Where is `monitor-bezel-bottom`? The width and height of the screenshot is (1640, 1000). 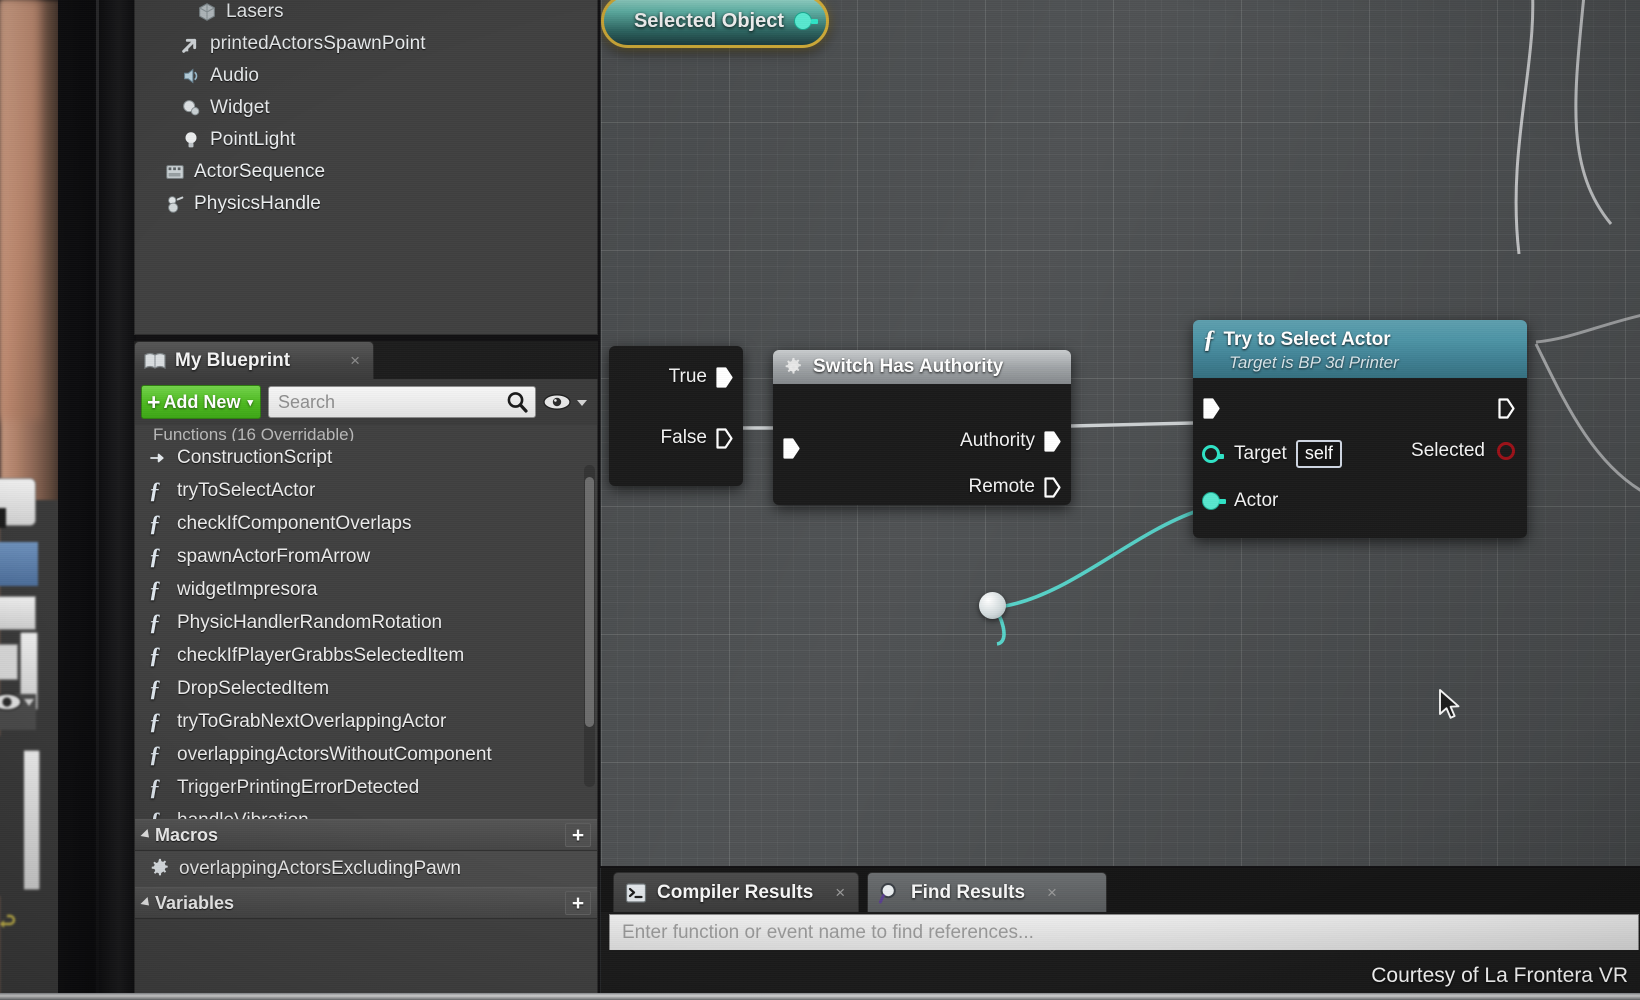 monitor-bezel-bottom is located at coordinates (820, 996).